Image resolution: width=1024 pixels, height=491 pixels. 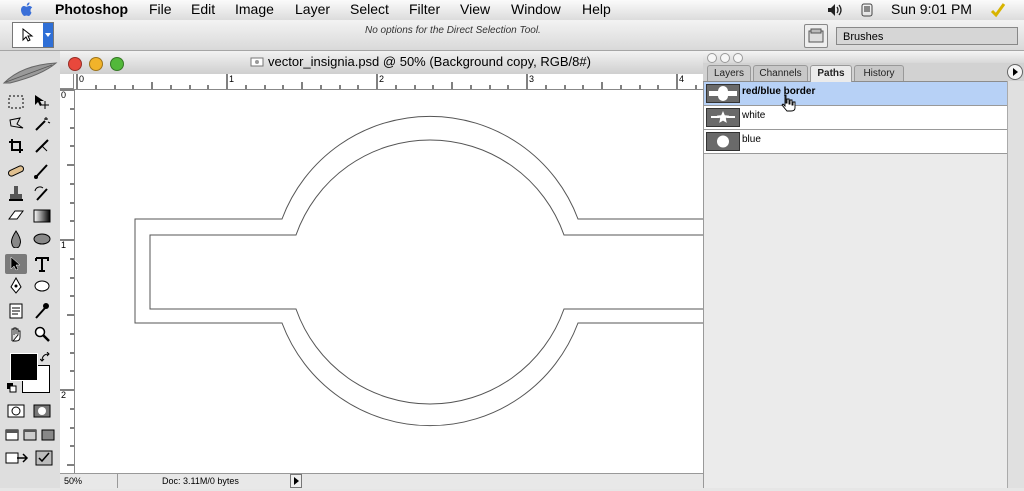 I want to click on palette-well-brushes-tab: Brushes, so click(x=927, y=36).